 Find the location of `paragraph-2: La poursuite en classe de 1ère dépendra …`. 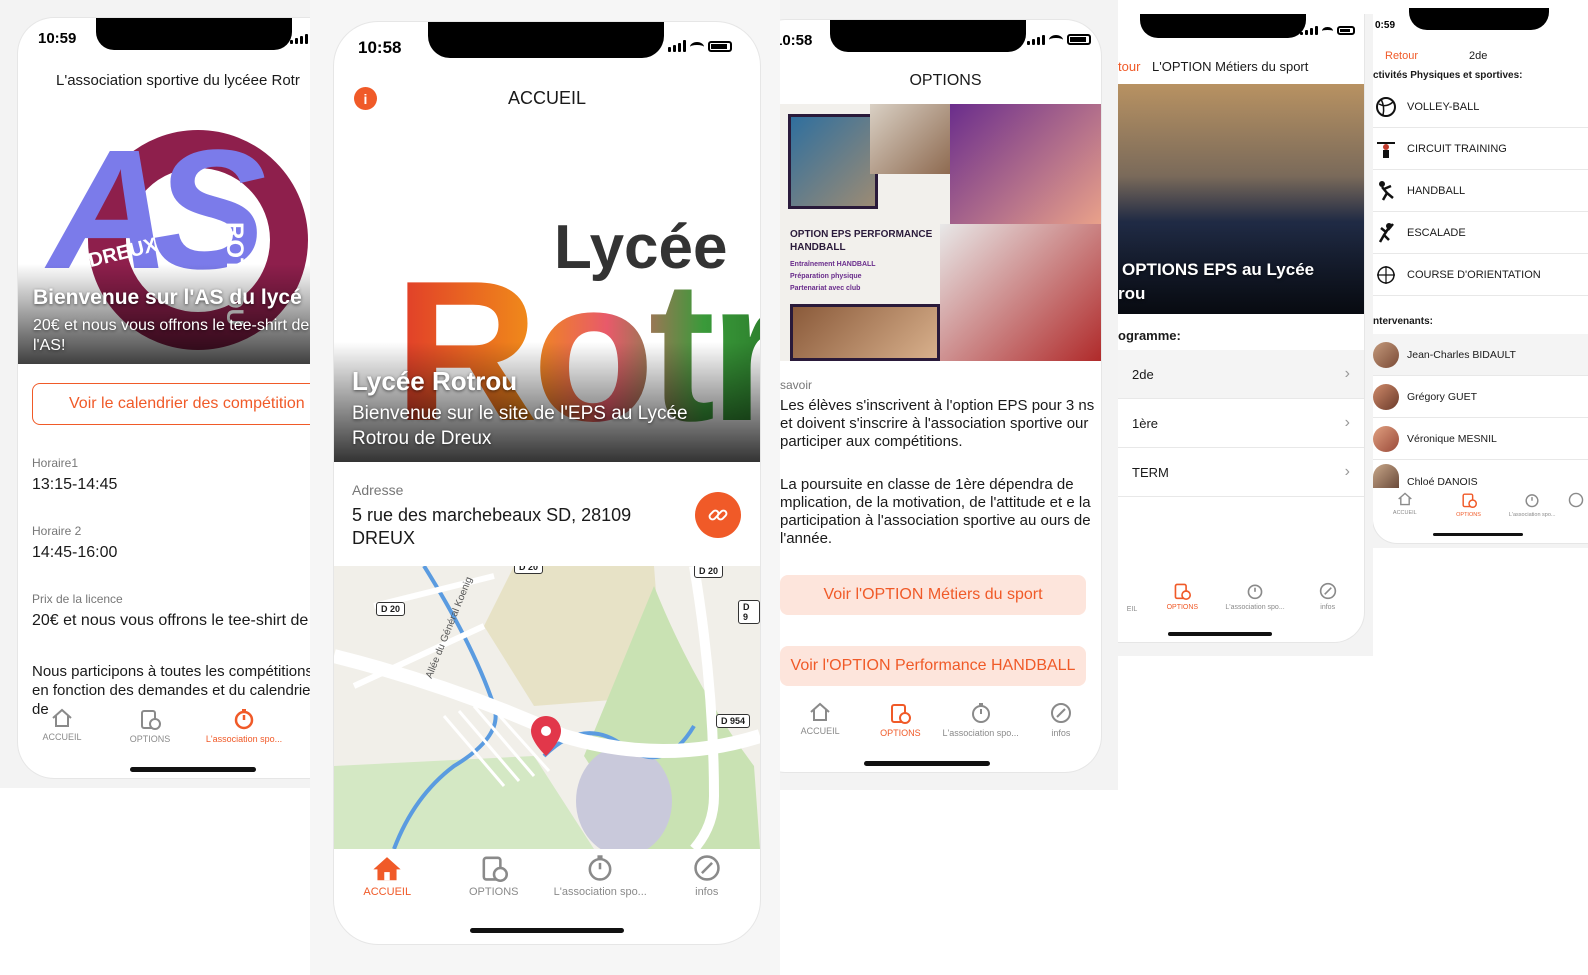

paragraph-2: La poursuite en classe de 1ère dépendra … is located at coordinates (935, 511).